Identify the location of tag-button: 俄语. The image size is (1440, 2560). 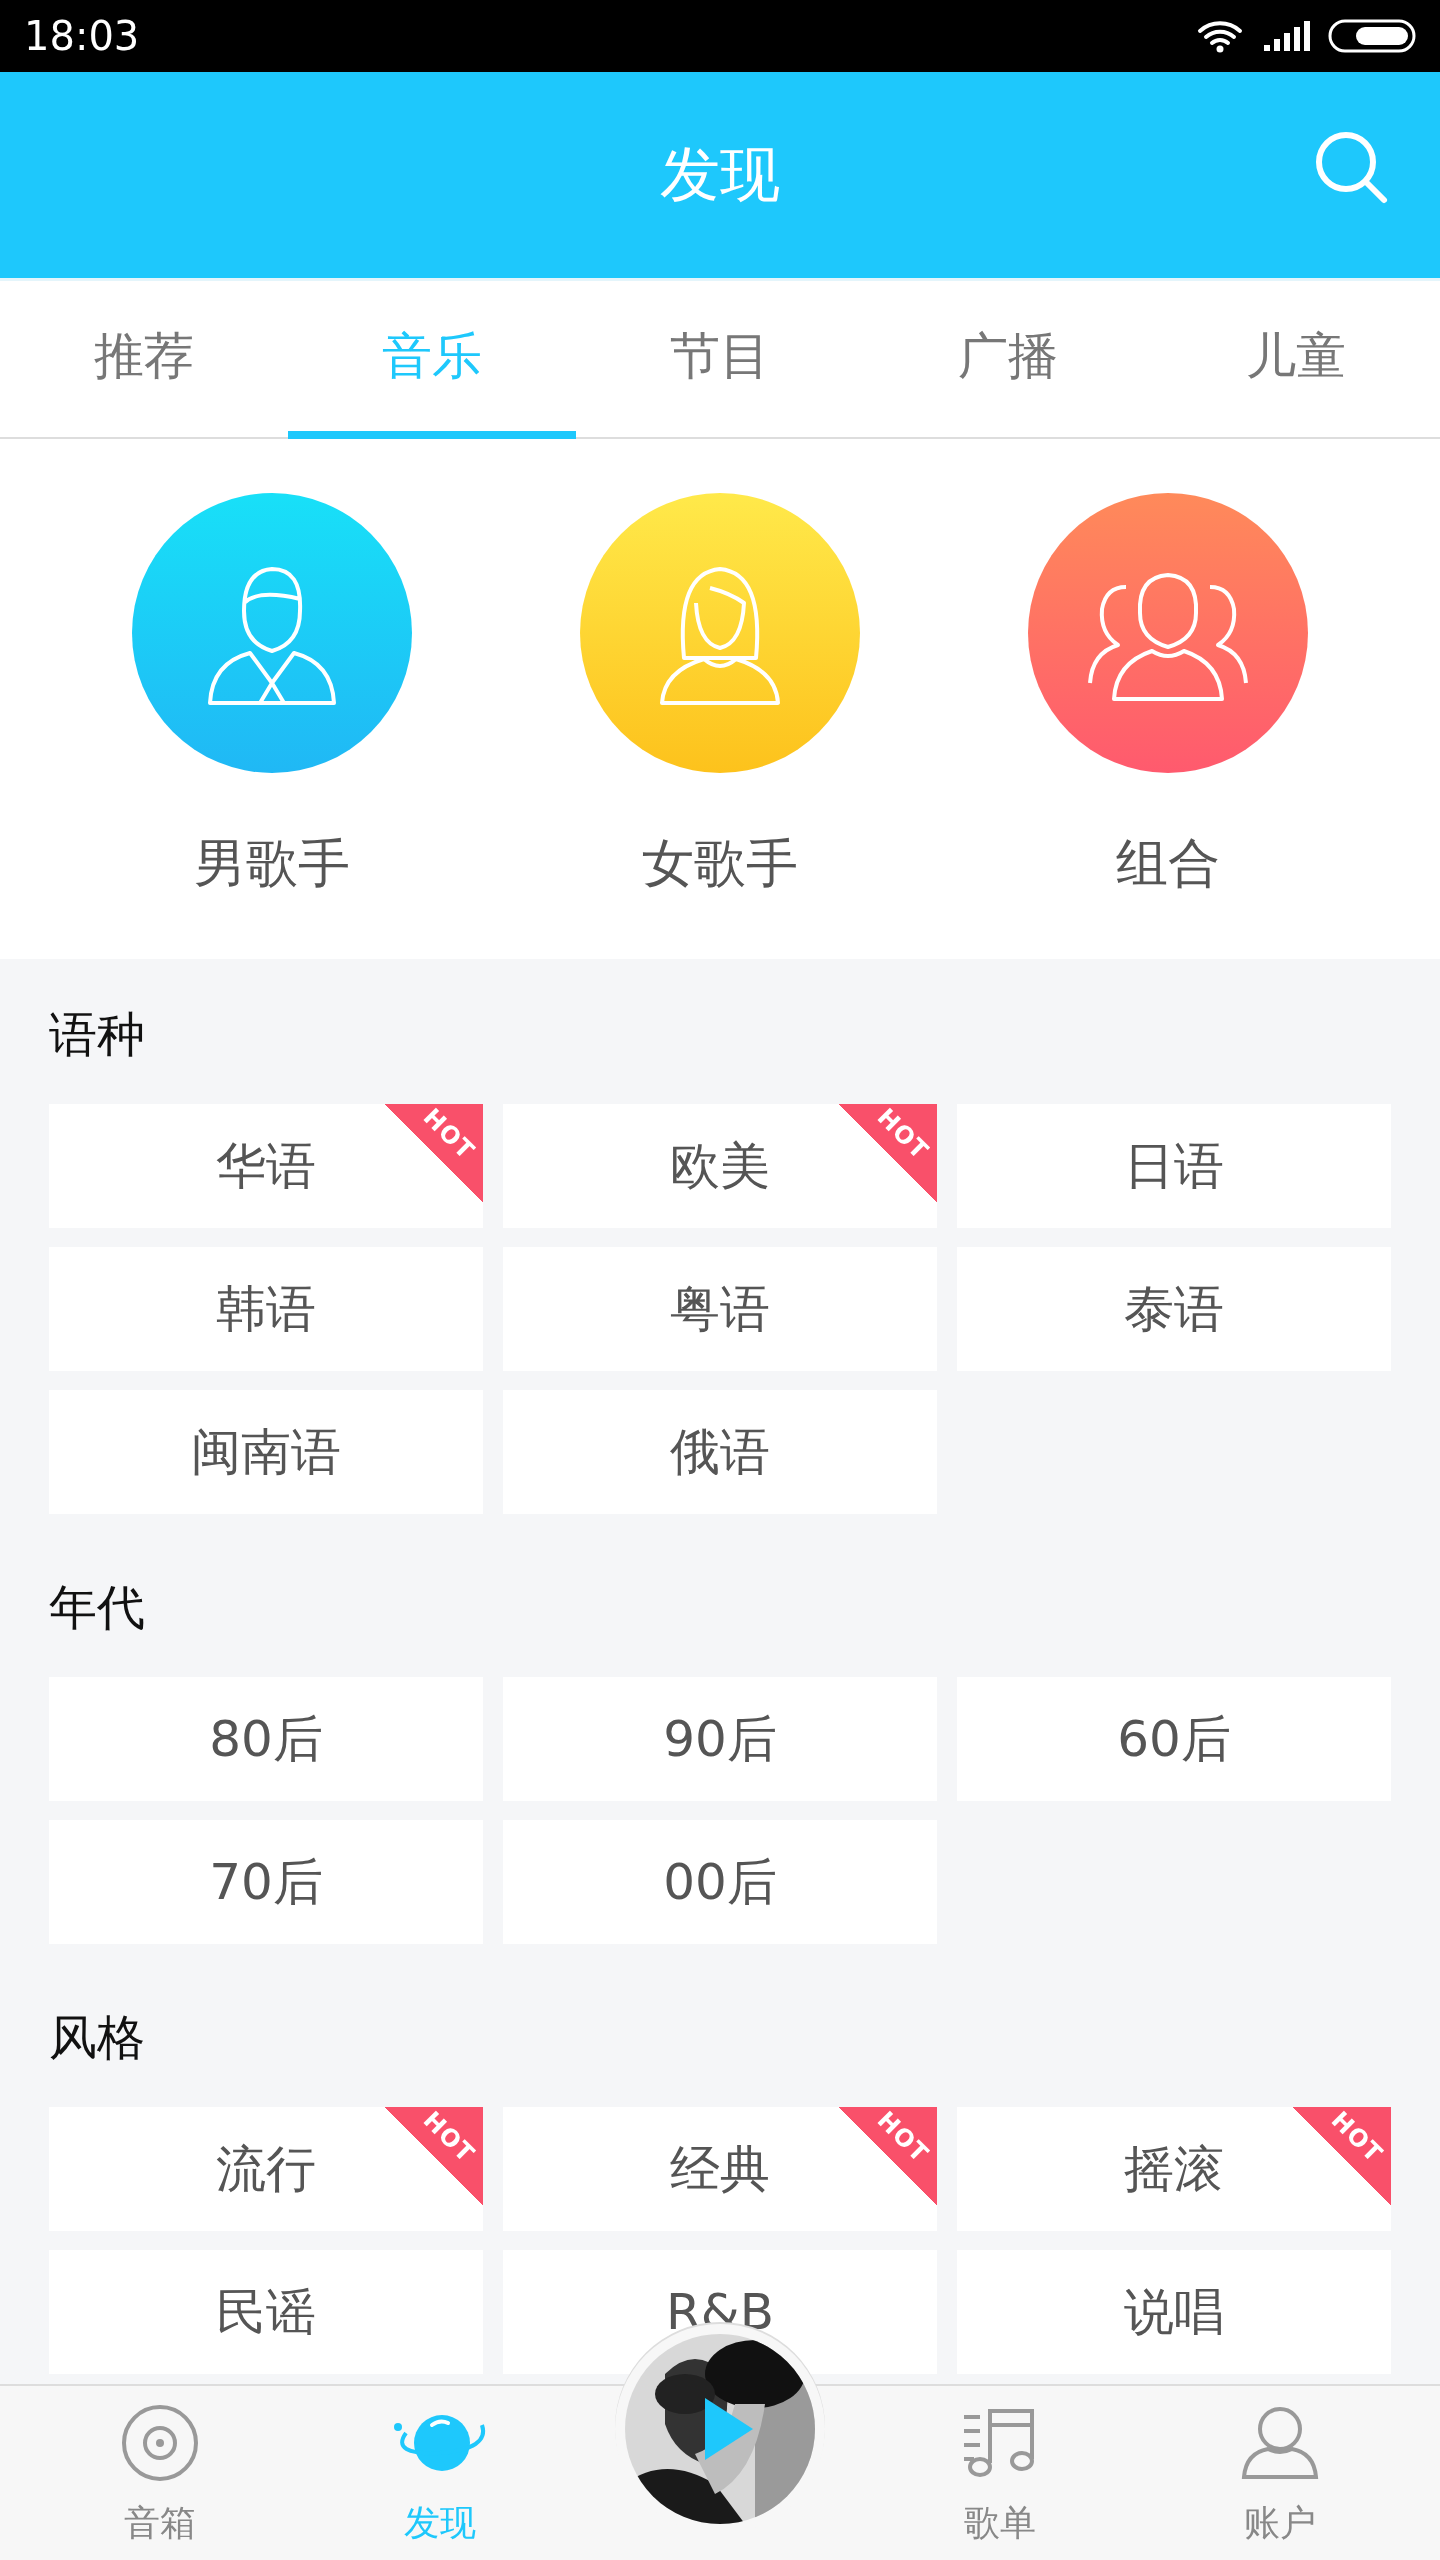
(720, 1452).